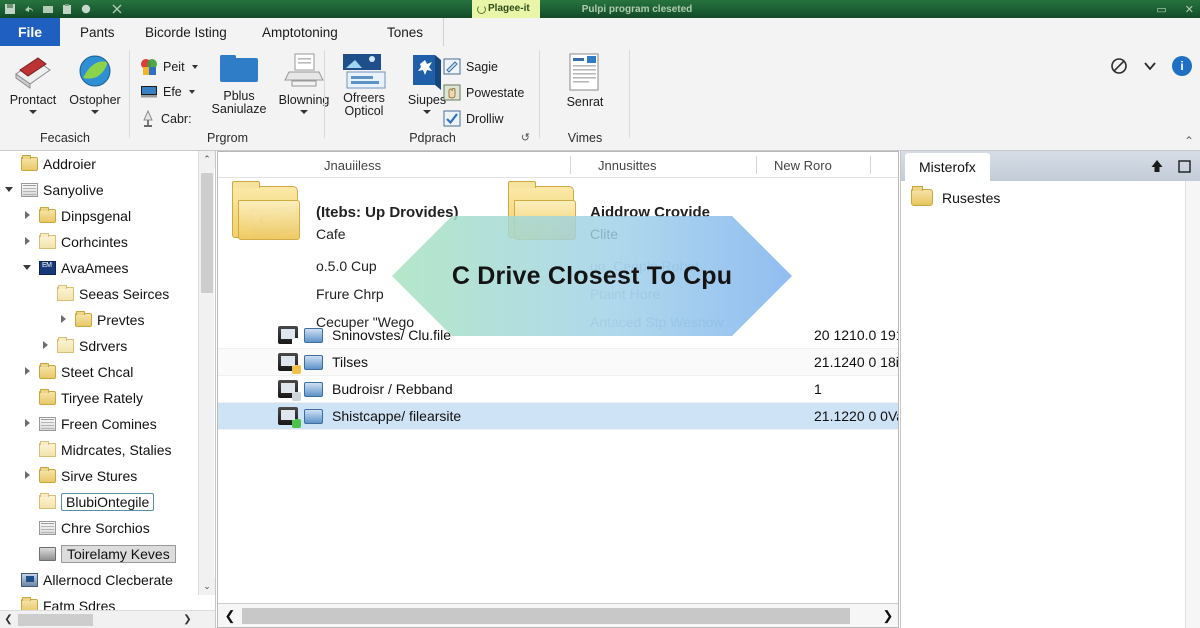 This screenshot has height=628, width=1200. What do you see at coordinates (1175, 9) in the screenshot?
I see `window-controls: ▭ ✕` at bounding box center [1175, 9].